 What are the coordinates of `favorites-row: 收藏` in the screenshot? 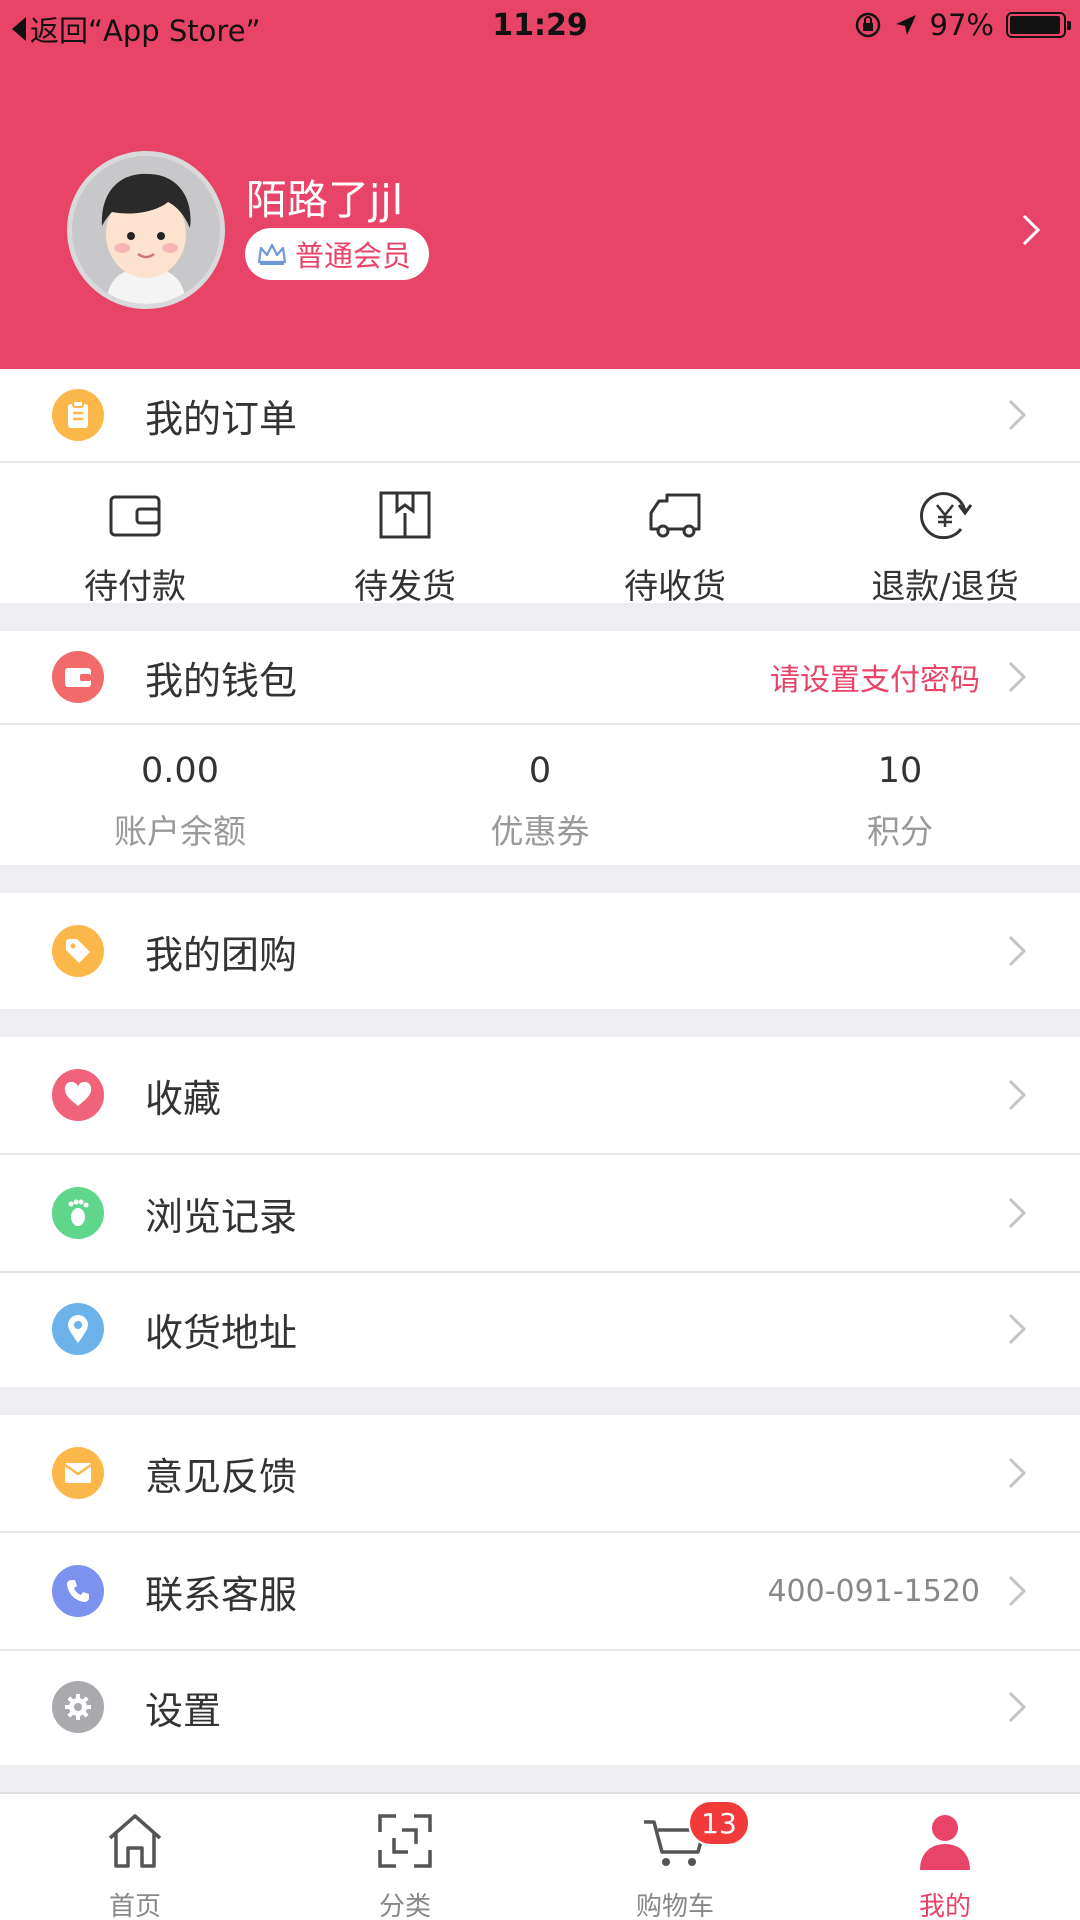 It's located at (540, 1095).